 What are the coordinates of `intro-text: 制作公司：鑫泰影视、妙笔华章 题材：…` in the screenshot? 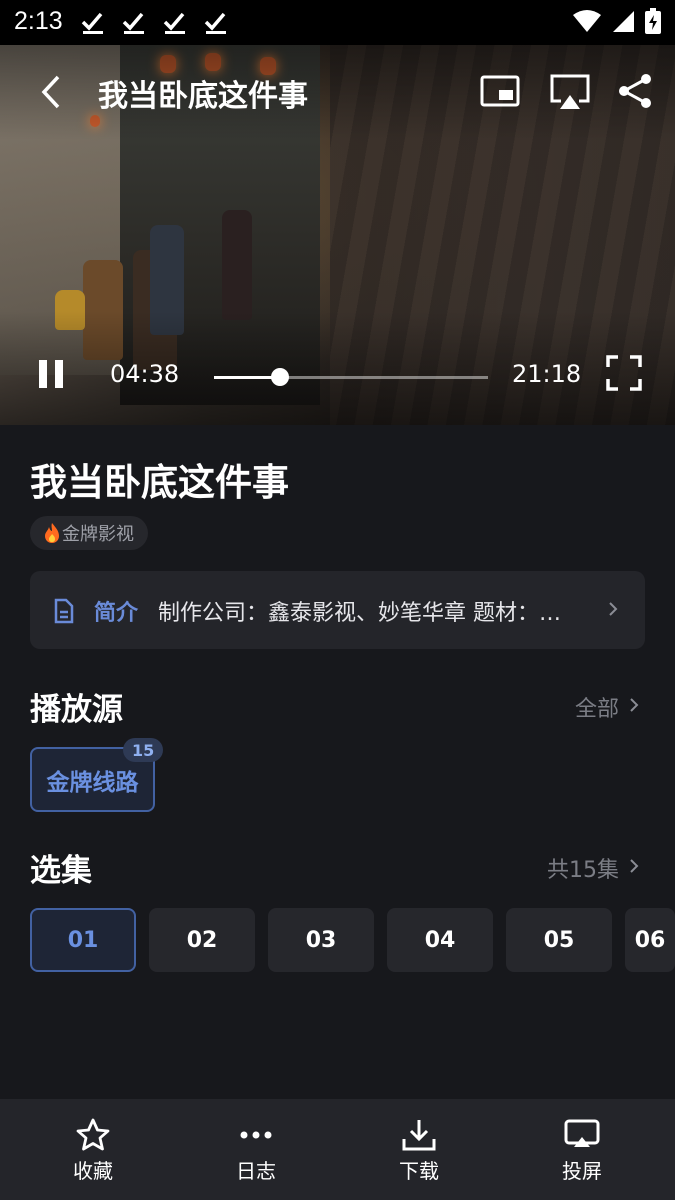 It's located at (359, 613).